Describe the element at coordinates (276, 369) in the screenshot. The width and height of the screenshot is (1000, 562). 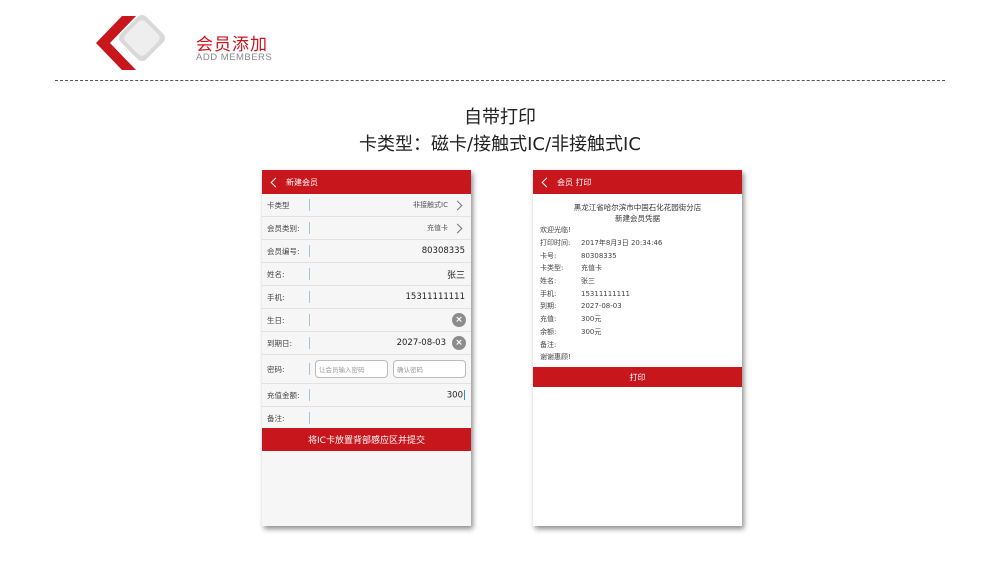
I see `field-label: 密码:` at that location.